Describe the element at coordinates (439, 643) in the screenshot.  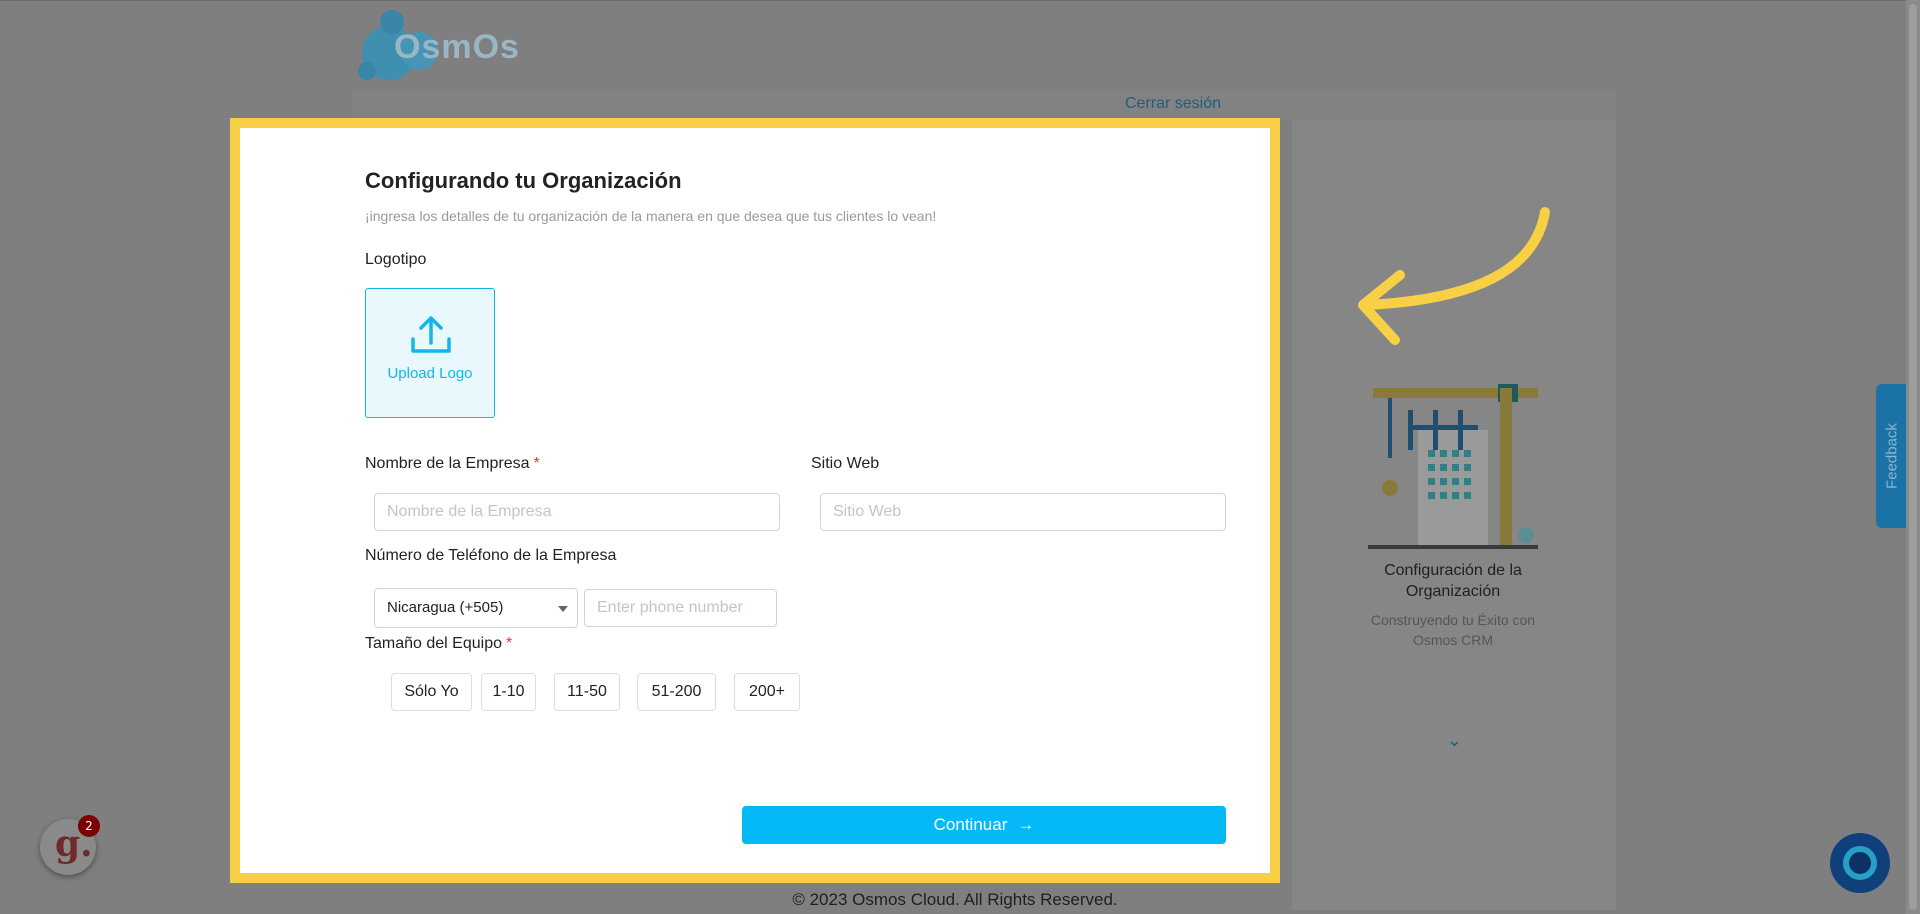
I see `team-size-label: Tamaño del Equipo *` at that location.